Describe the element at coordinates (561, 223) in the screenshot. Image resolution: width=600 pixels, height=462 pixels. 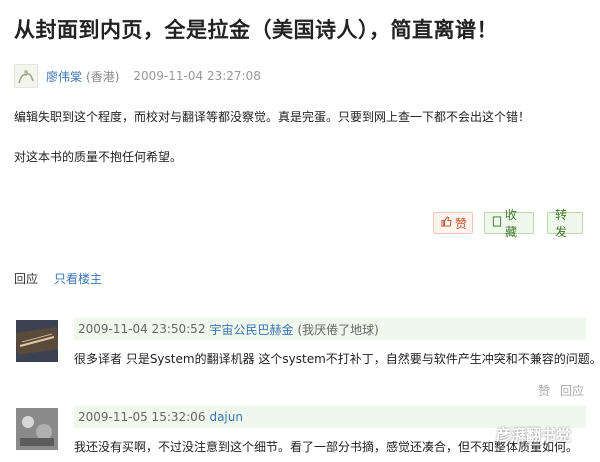
I see `share-label: 转发` at that location.